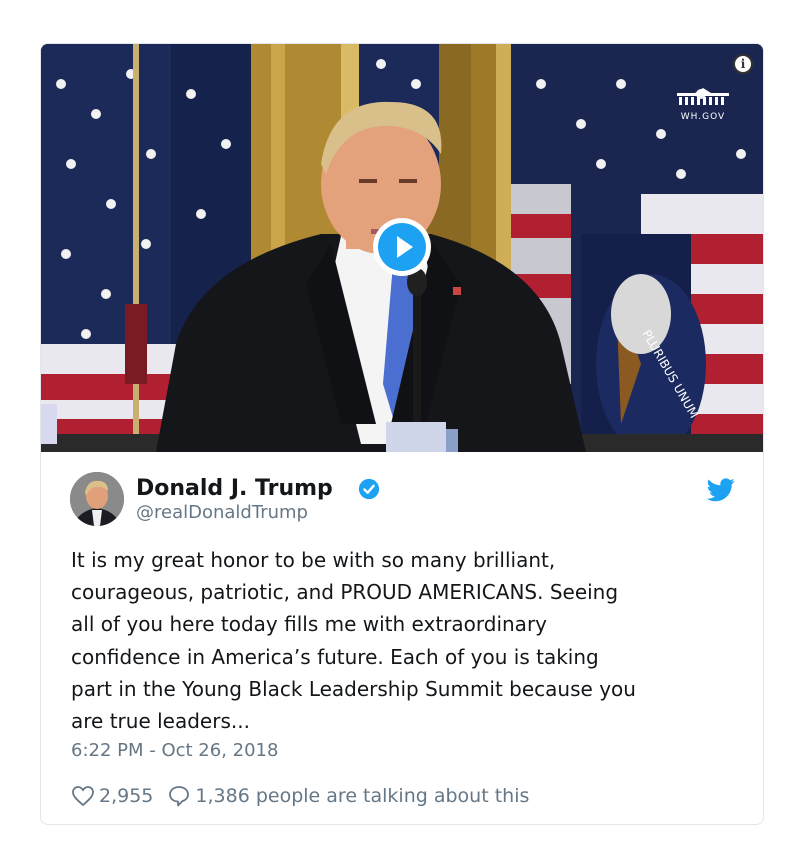  Describe the element at coordinates (362, 796) in the screenshot. I see `talking-about-count: 1,386 people are talking about this` at that location.